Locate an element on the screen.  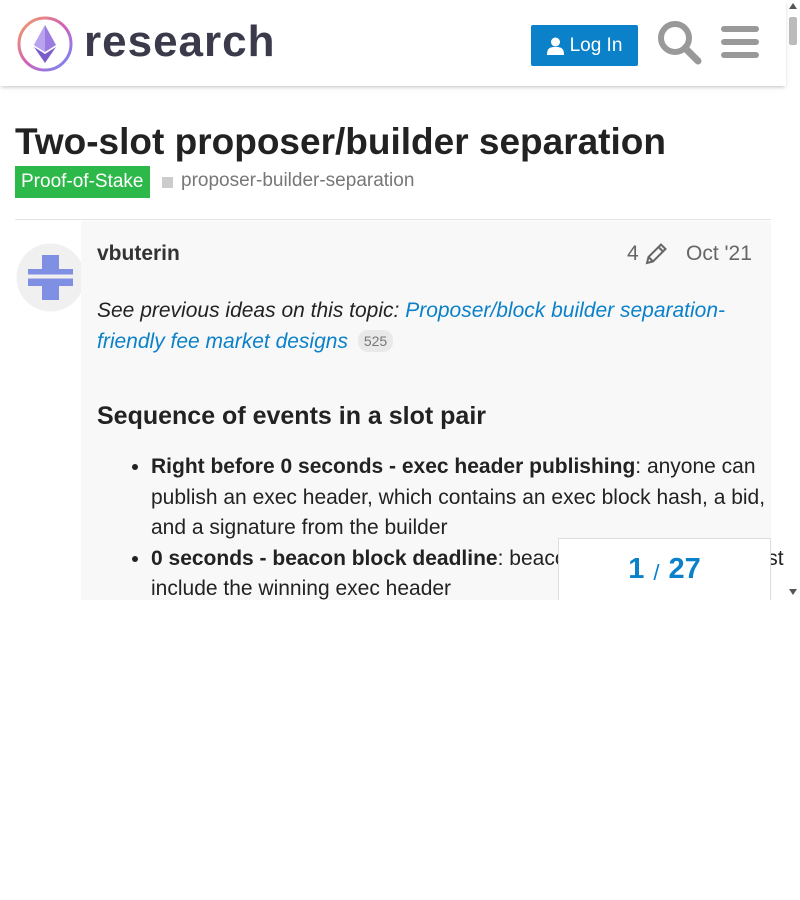
event-title: 0 seconds - beacon block deadline is located at coordinates (324, 558).